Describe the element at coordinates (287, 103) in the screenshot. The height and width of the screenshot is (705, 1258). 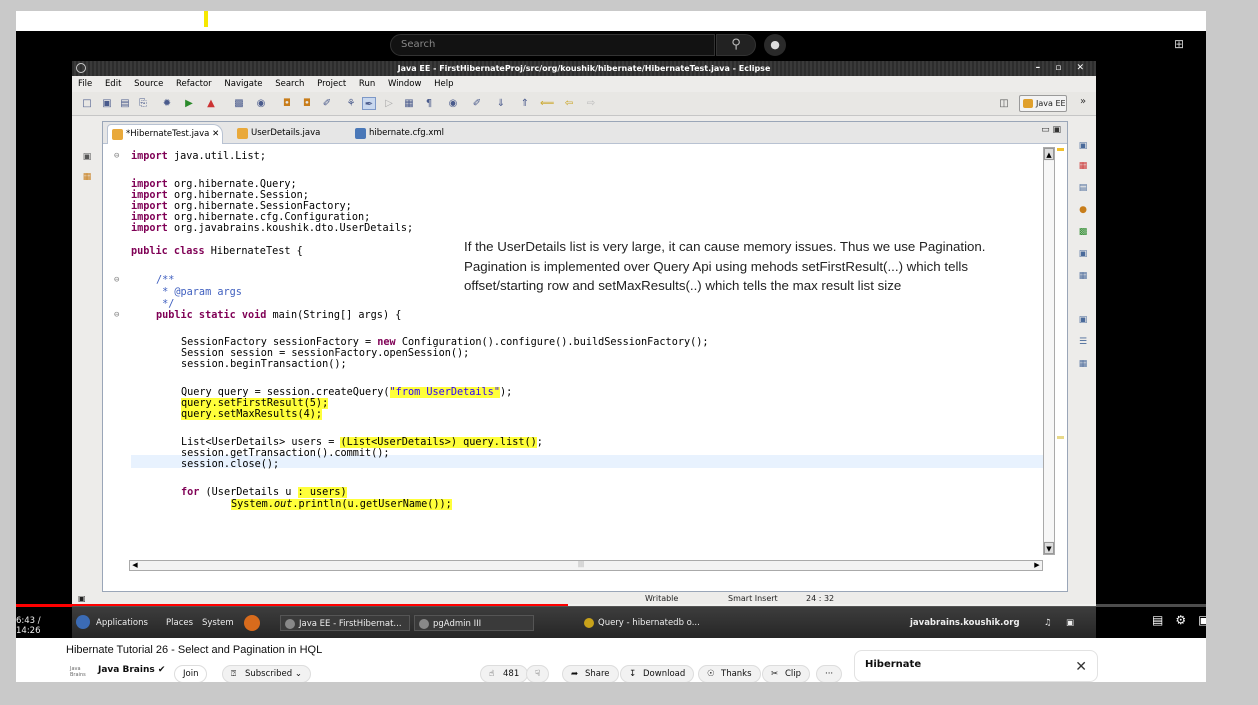
I see `open-type-icon: ◘` at that location.